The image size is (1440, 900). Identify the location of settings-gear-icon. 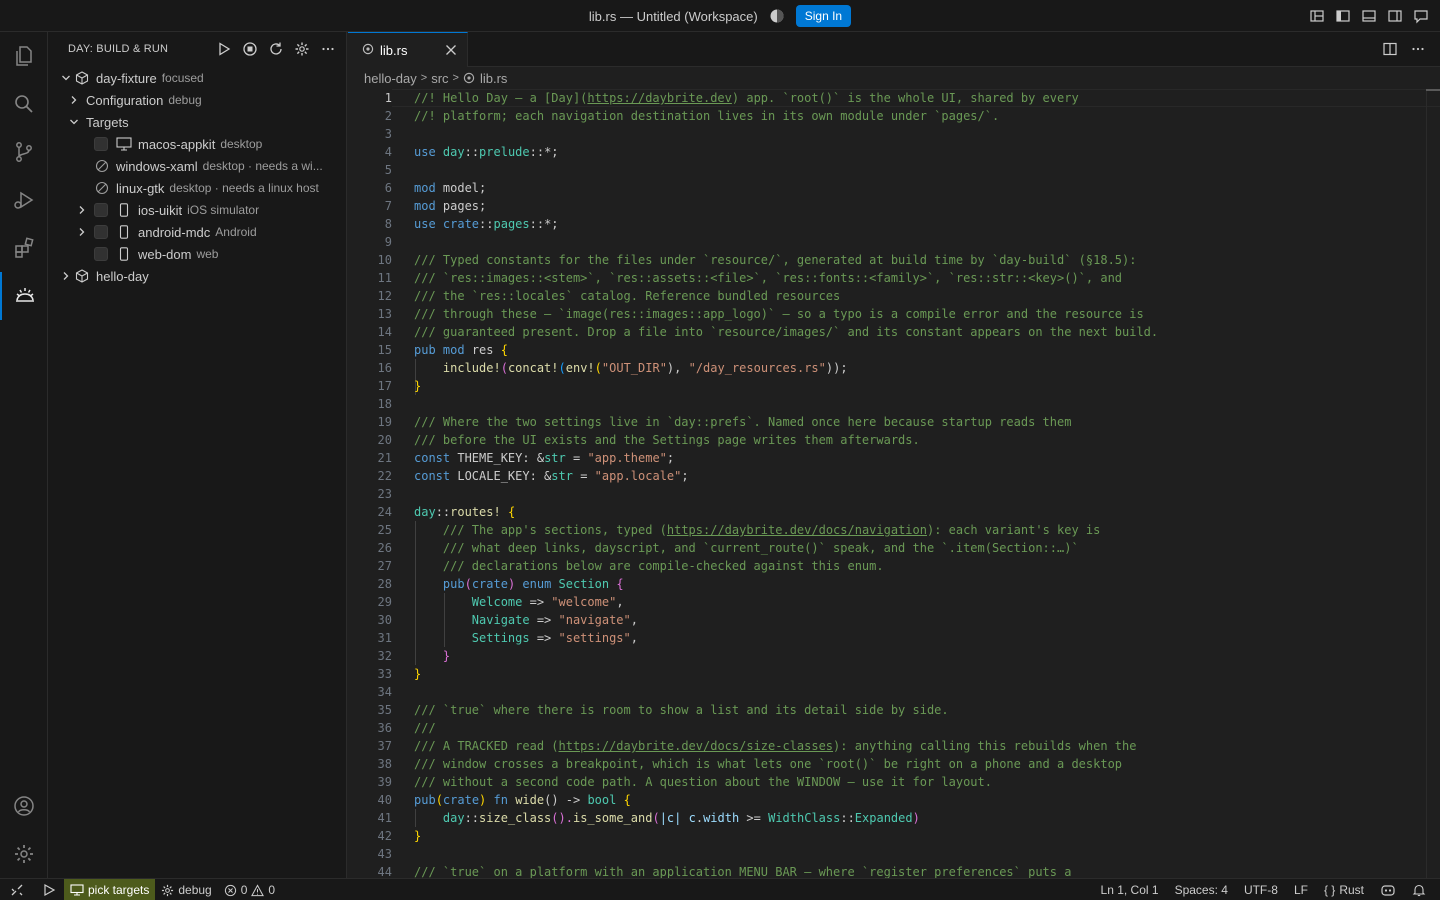
(302, 49).